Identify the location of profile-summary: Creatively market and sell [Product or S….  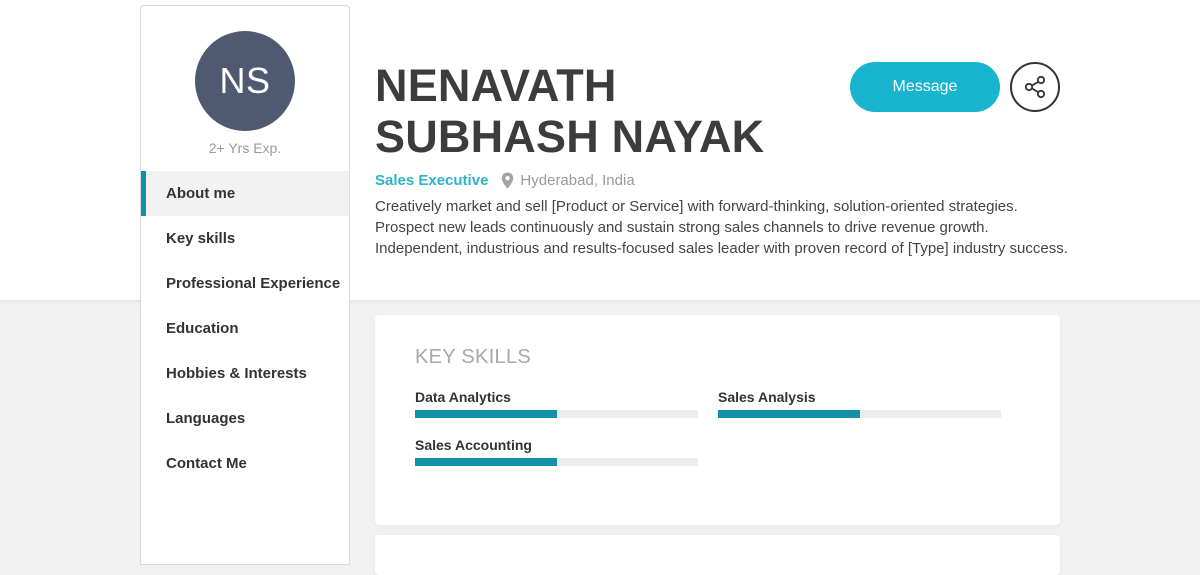
(721, 227).